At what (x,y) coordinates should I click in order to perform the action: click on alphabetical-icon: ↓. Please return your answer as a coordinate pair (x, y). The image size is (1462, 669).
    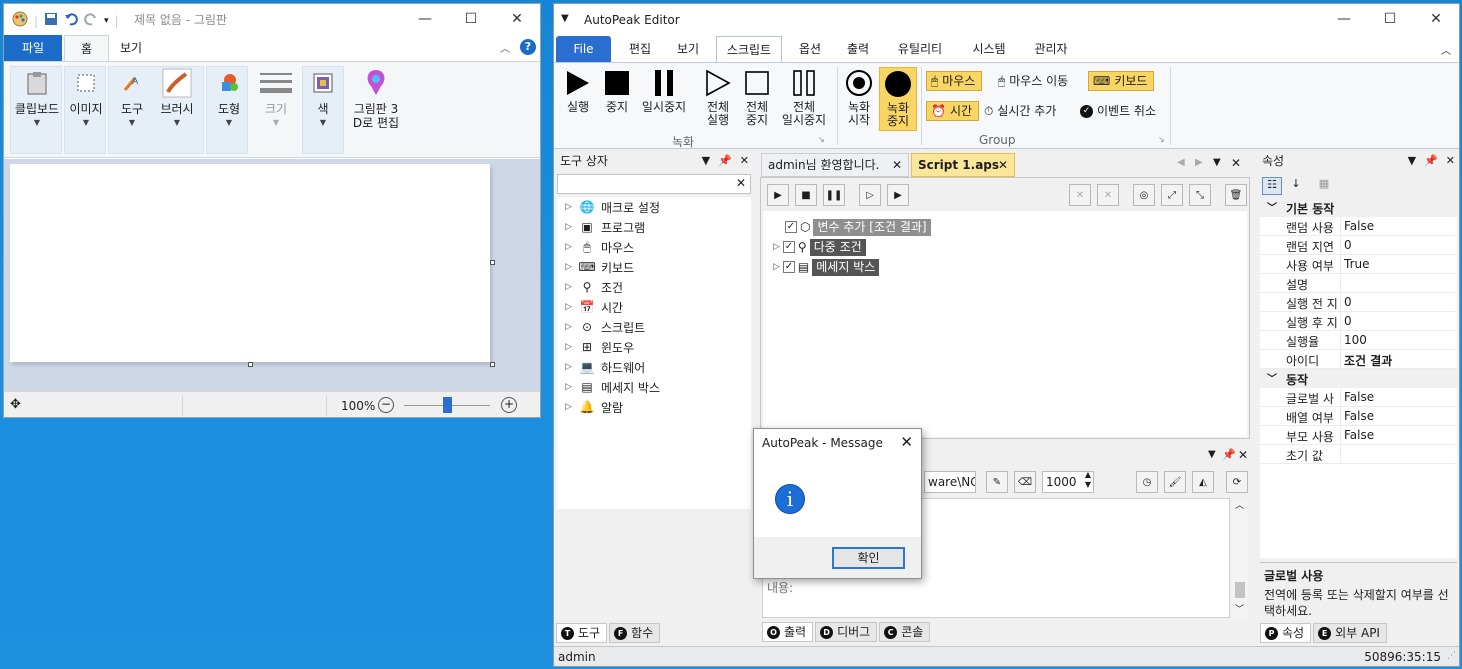
    Looking at the image, I should click on (1296, 186).